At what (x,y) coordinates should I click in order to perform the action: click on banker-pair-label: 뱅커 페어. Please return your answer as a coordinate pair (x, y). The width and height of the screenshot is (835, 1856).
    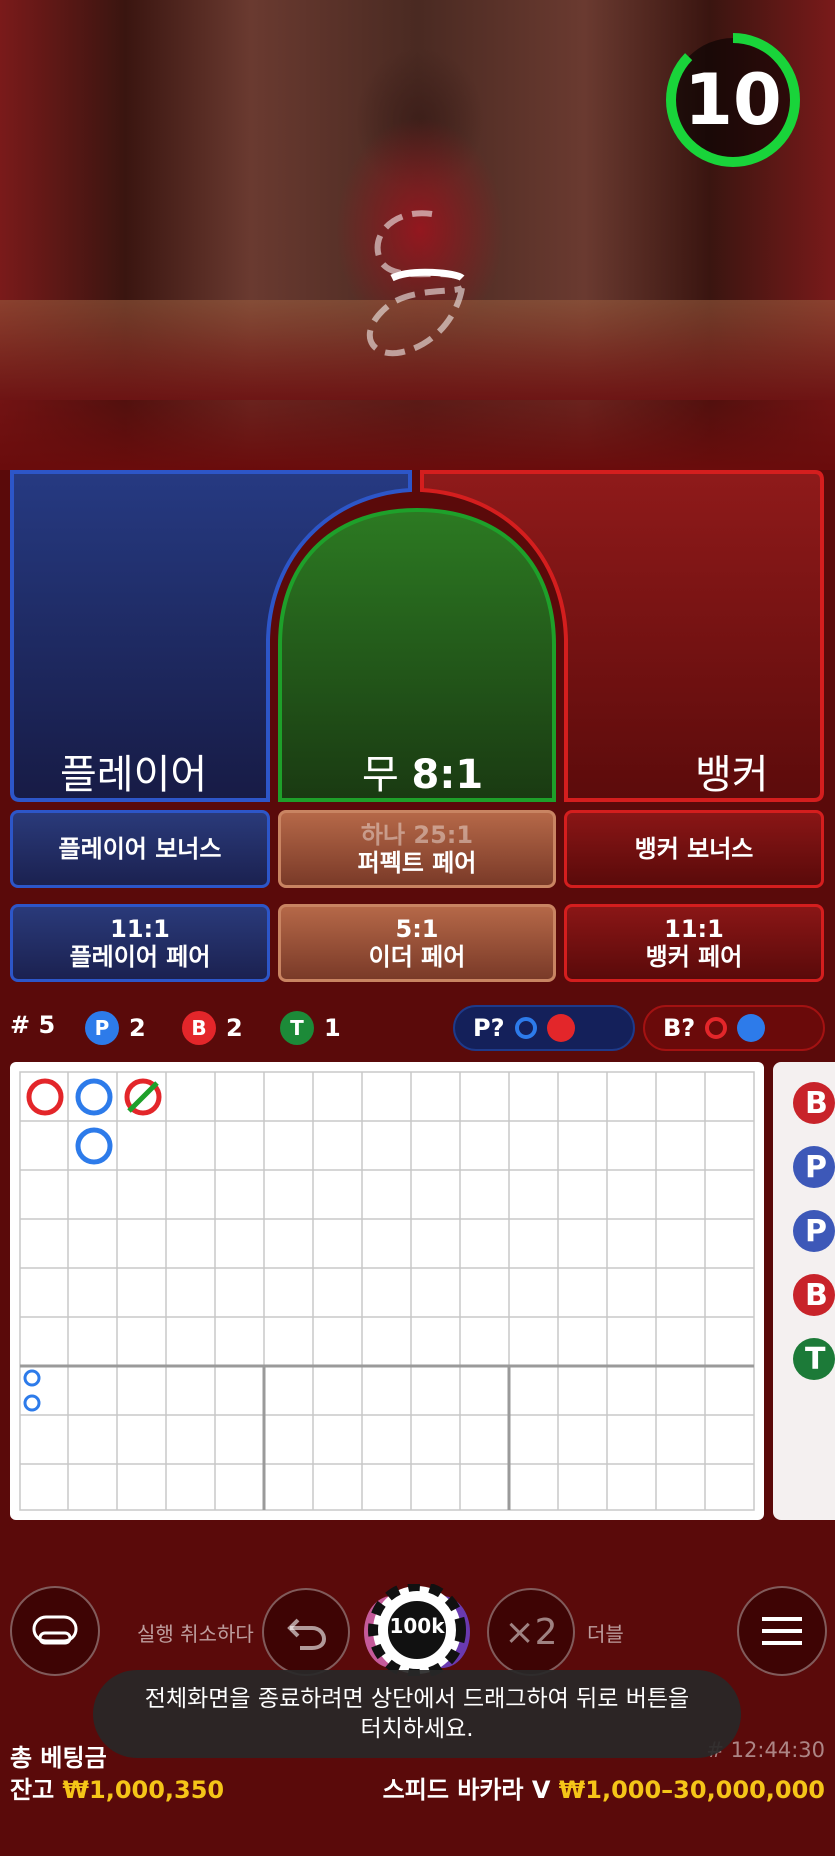
    Looking at the image, I should click on (694, 957).